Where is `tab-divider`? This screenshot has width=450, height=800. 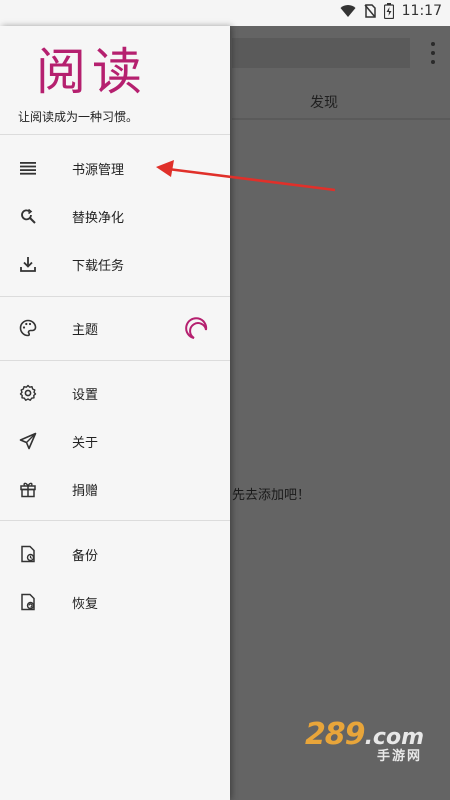 tab-divider is located at coordinates (341, 119).